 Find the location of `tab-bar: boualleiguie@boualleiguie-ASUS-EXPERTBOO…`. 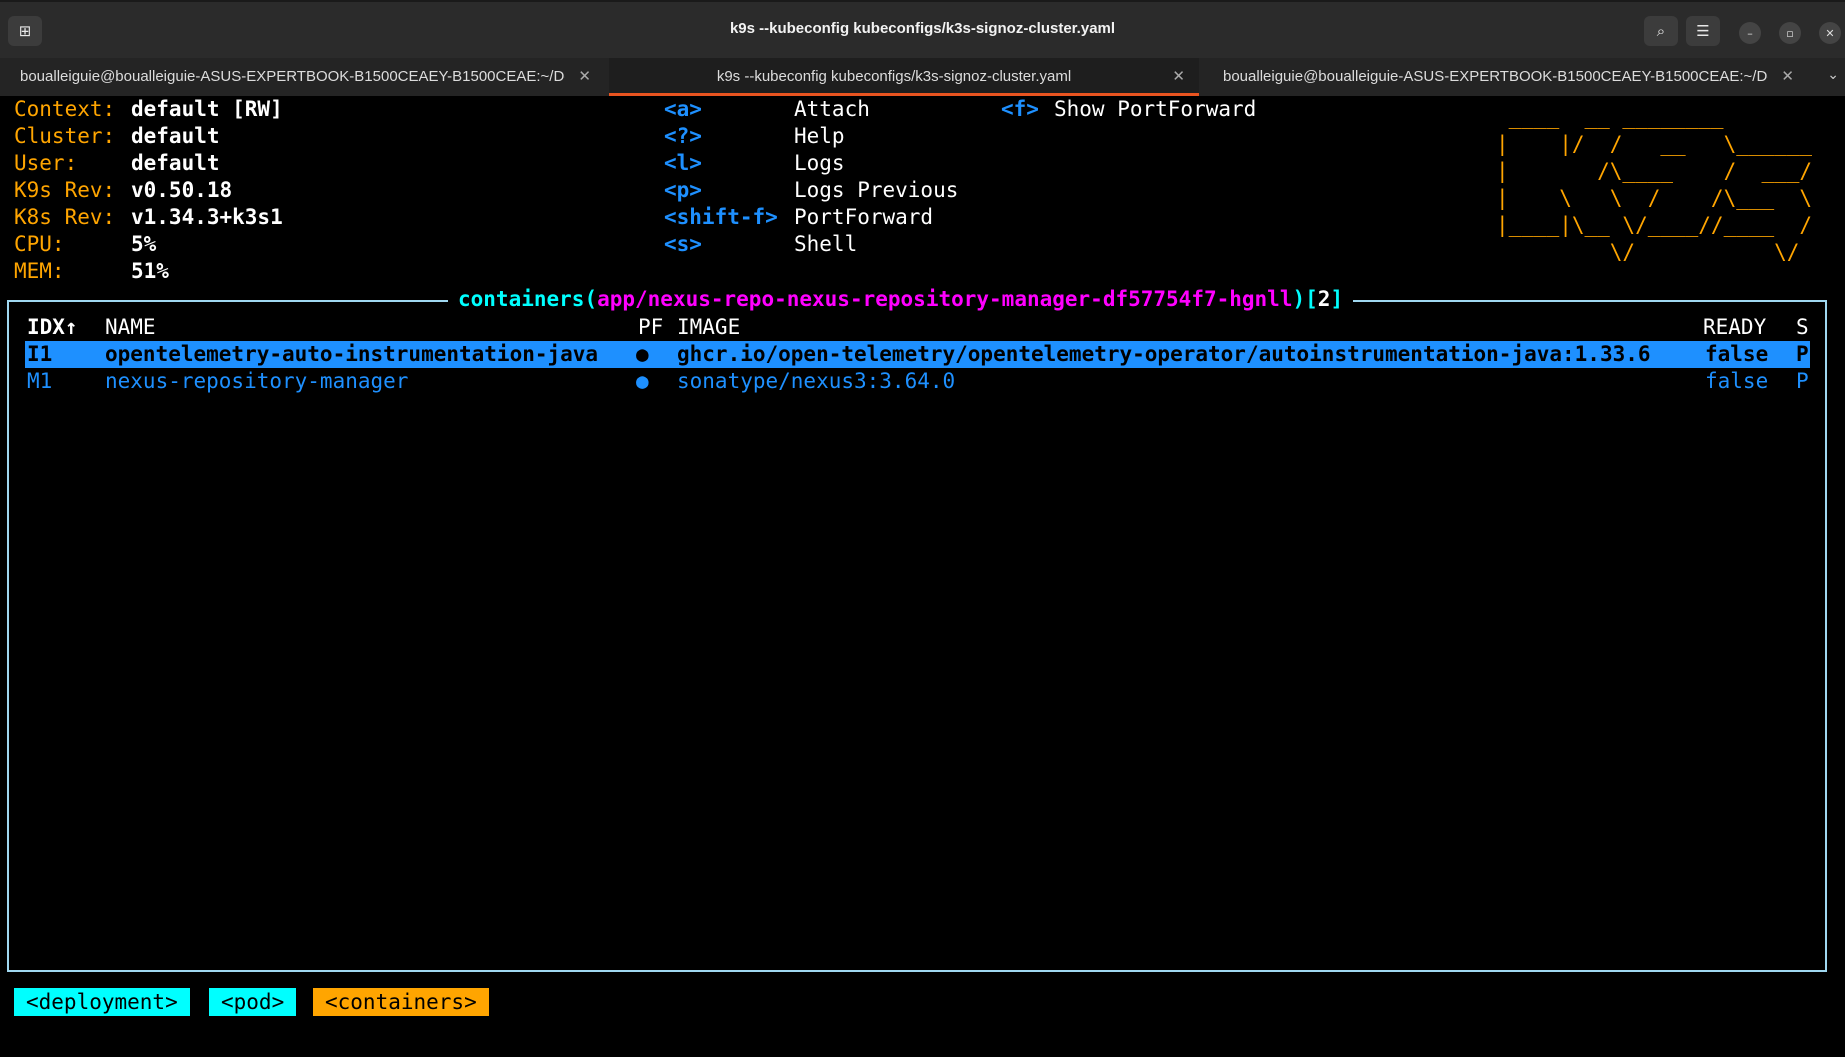

tab-bar: boualleiguie@boualleiguie-ASUS-EXPERTBOO… is located at coordinates (922, 77).